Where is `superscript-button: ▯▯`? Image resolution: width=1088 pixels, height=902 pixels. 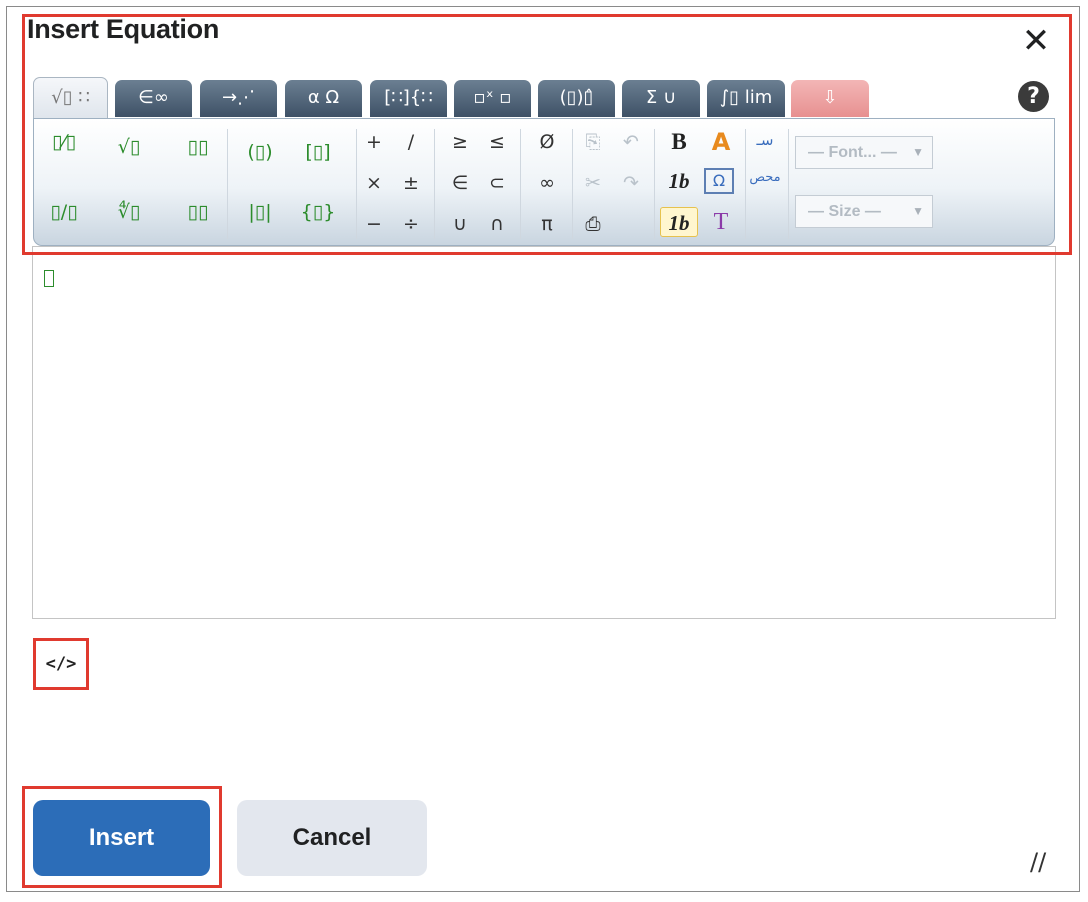
superscript-button: ▯▯ is located at coordinates (198, 147).